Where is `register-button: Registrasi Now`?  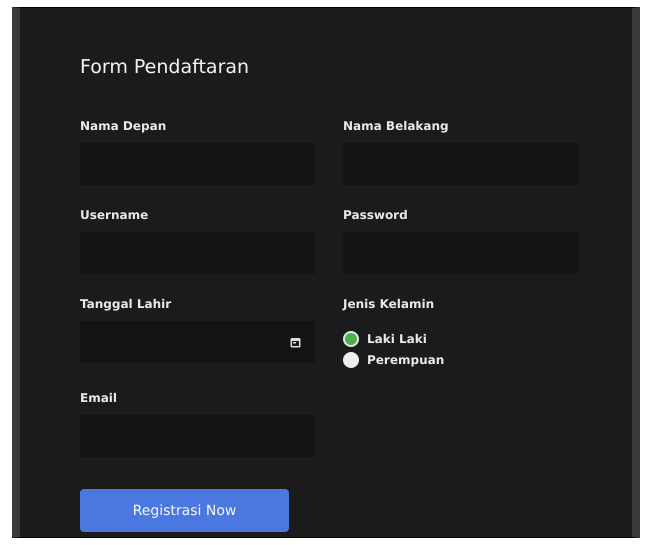
register-button: Registrasi Now is located at coordinates (184, 510).